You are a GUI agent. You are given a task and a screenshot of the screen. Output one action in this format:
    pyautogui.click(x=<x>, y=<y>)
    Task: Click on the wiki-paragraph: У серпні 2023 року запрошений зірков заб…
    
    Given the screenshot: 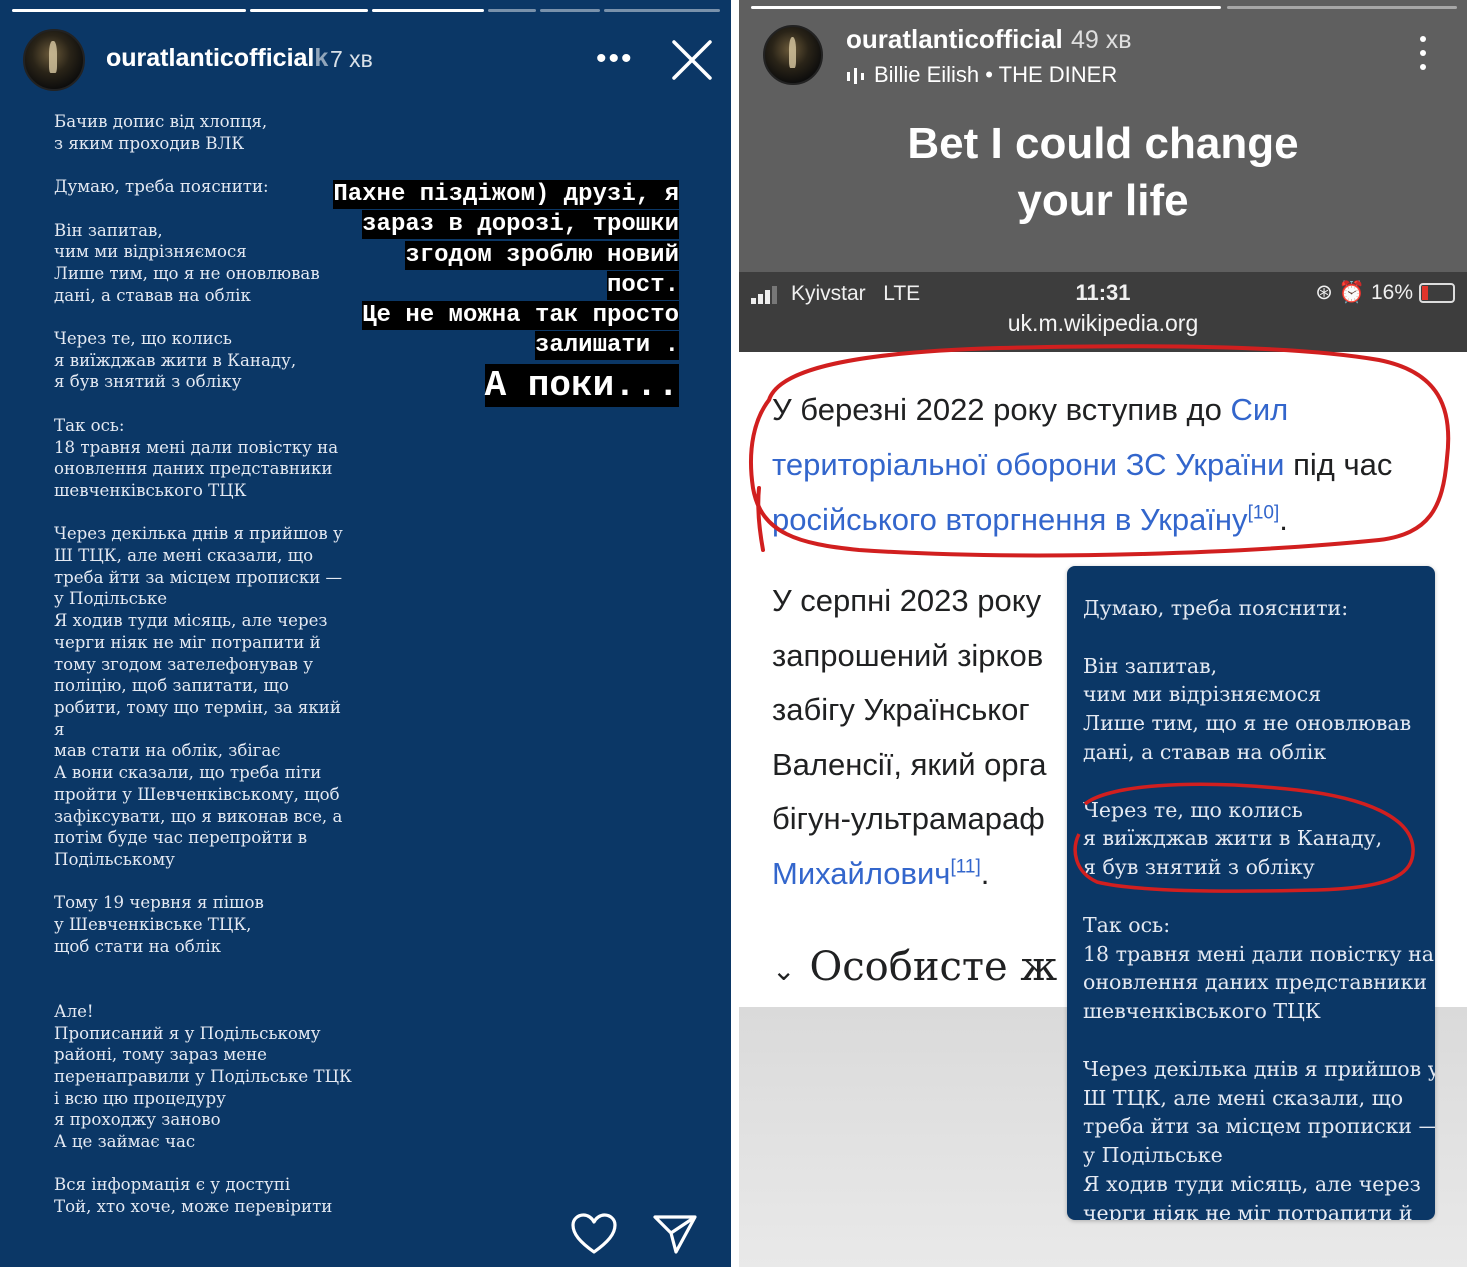 What is the action you would take?
    pyautogui.click(x=937, y=737)
    